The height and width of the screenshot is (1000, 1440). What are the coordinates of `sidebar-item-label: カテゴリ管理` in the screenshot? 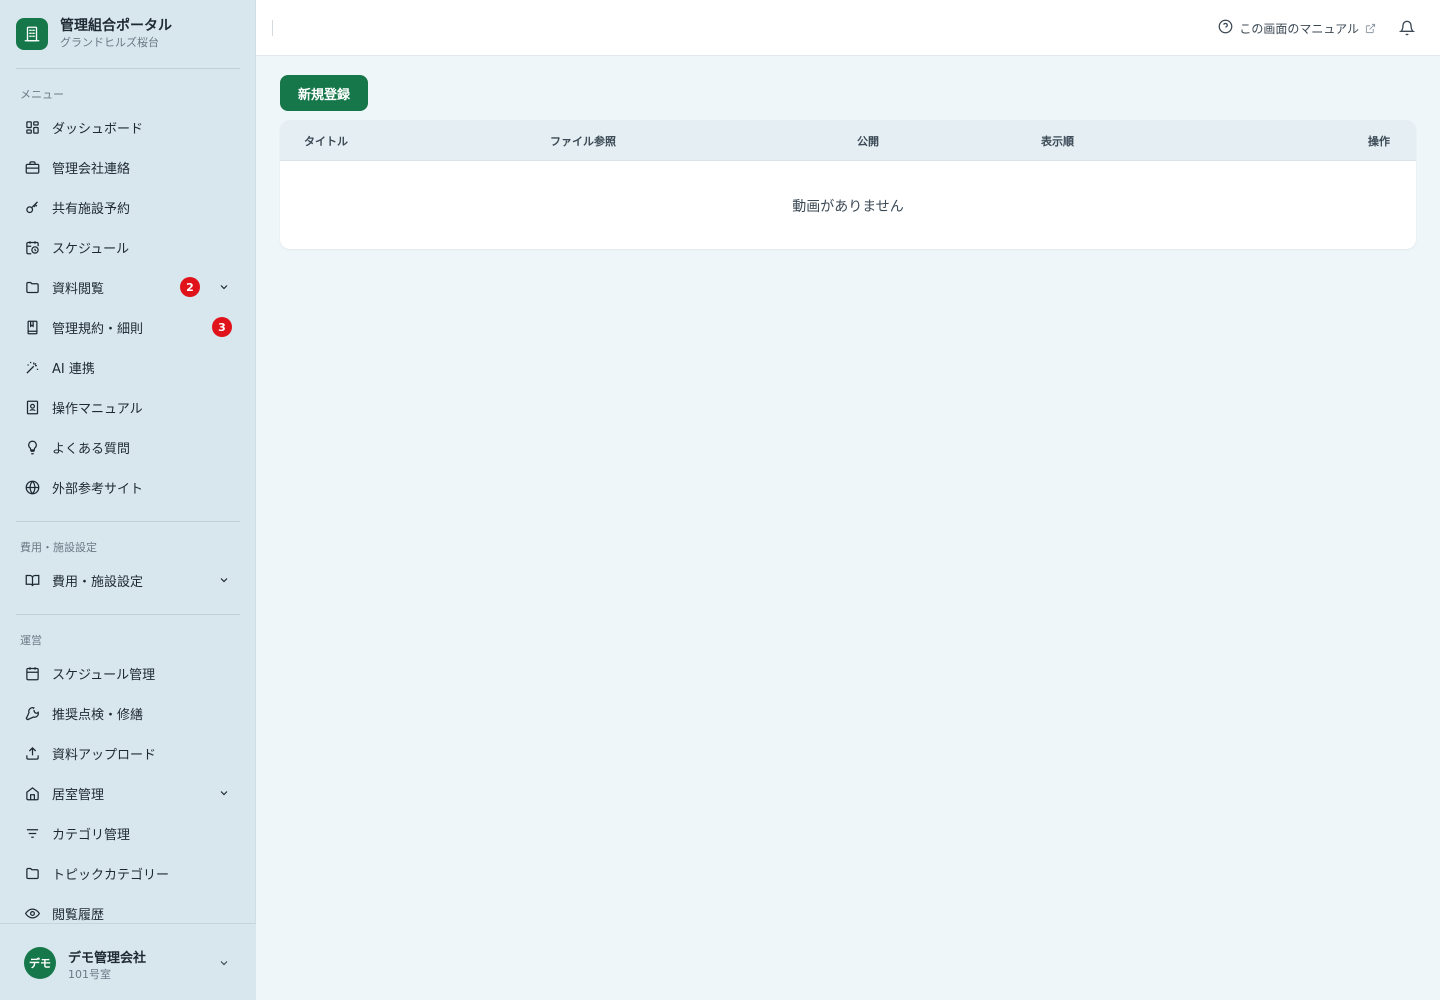 It's located at (91, 835).